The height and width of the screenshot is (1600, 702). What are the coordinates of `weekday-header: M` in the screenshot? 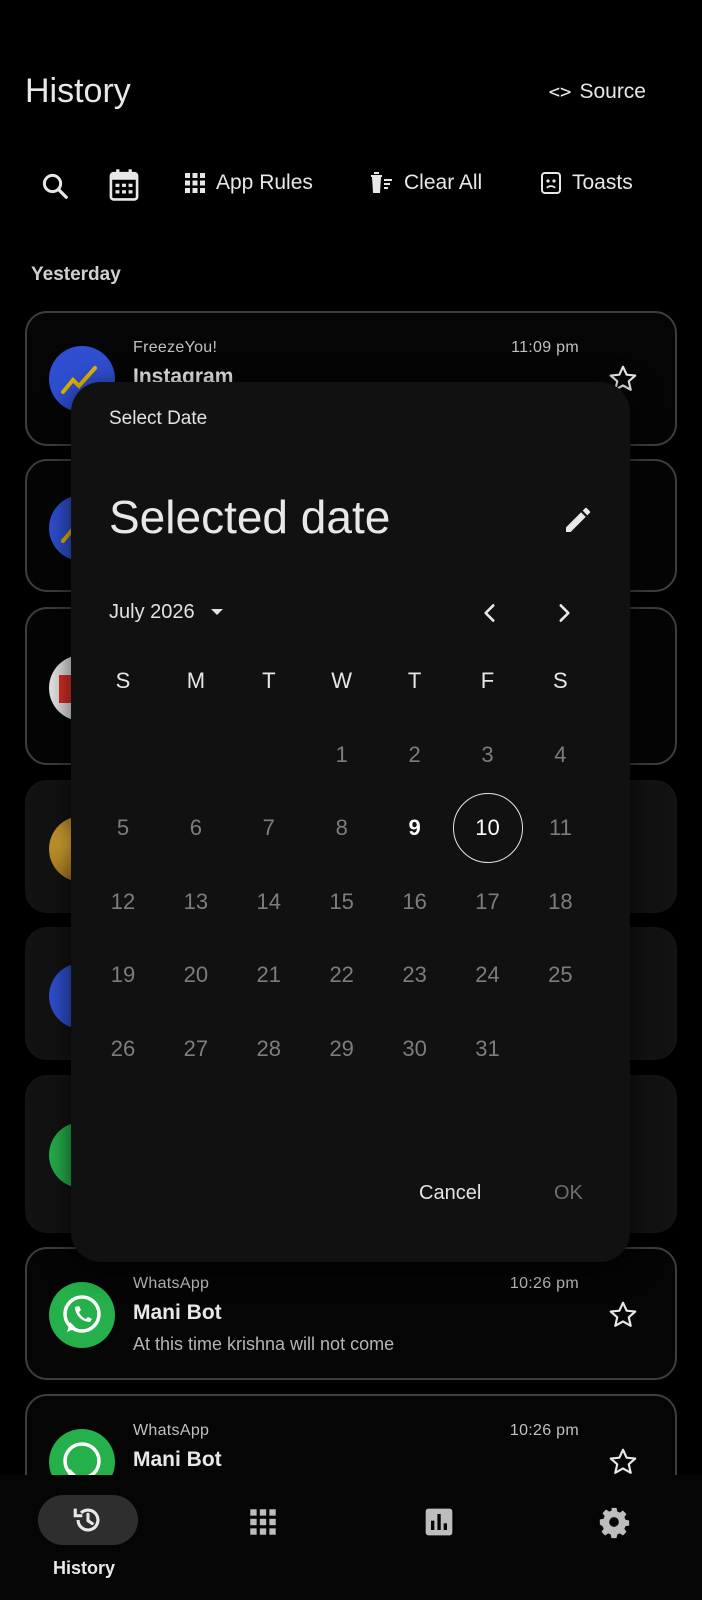 It's located at (196, 680).